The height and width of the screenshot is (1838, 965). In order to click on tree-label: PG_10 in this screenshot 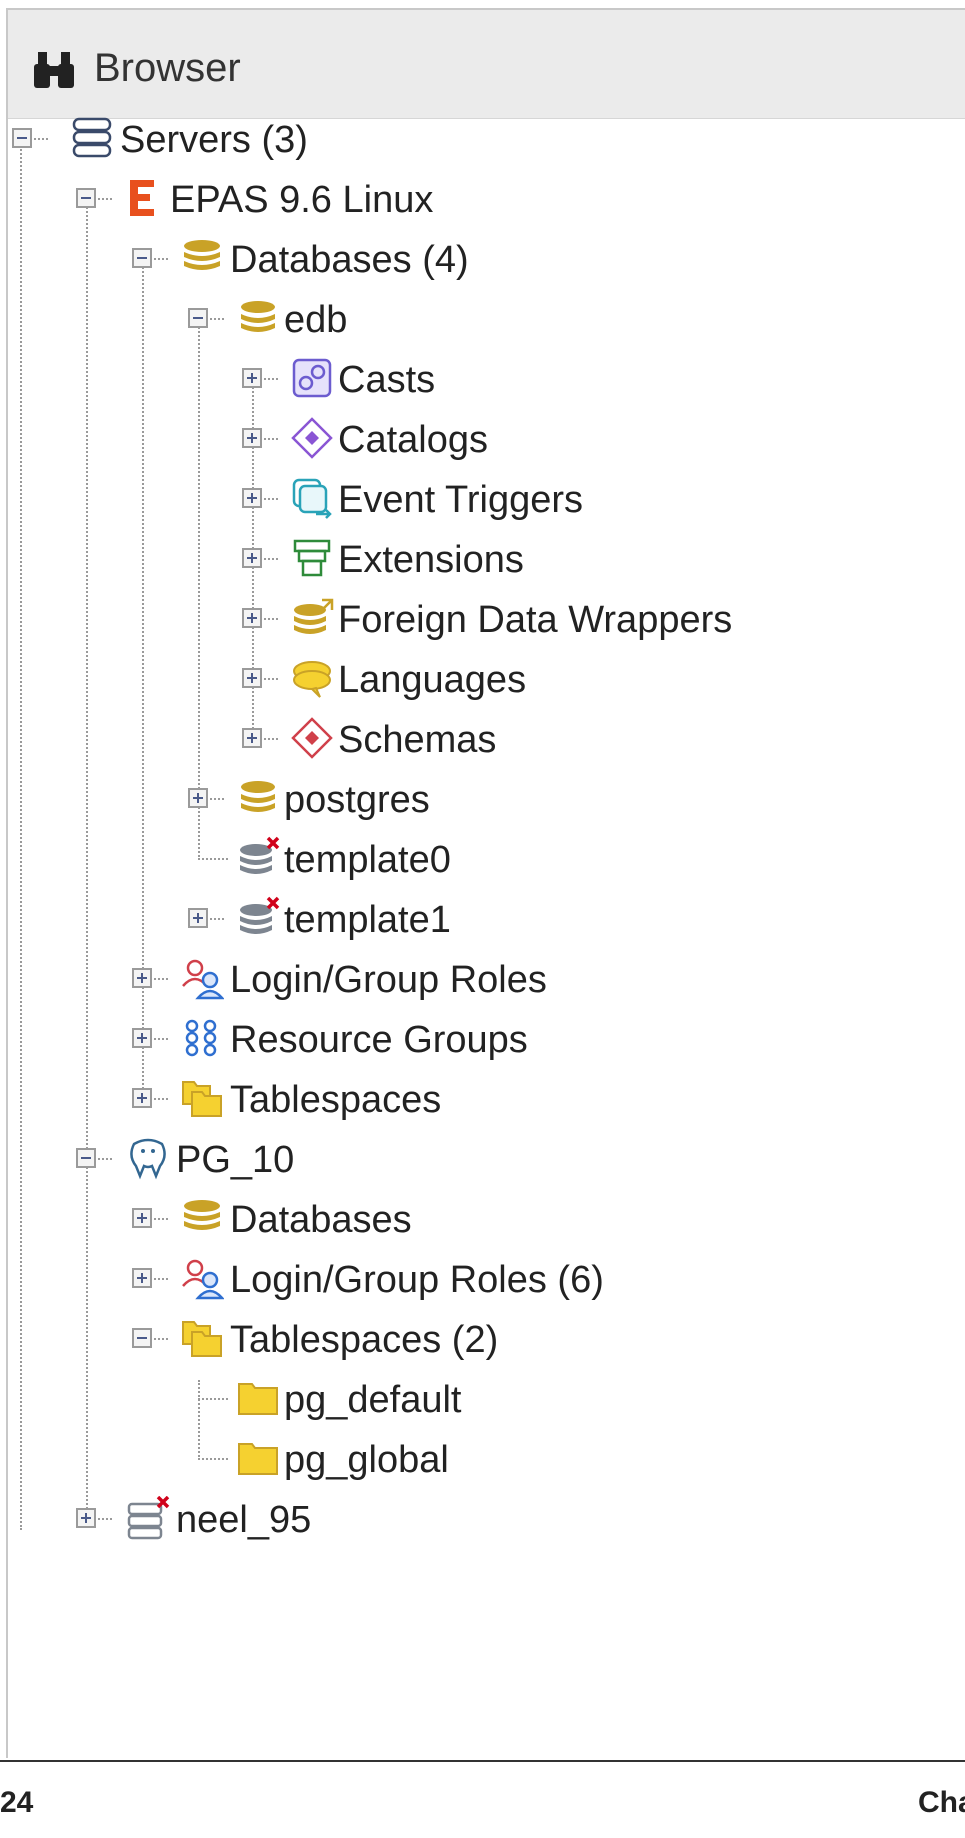, I will do `click(235, 1160)`.